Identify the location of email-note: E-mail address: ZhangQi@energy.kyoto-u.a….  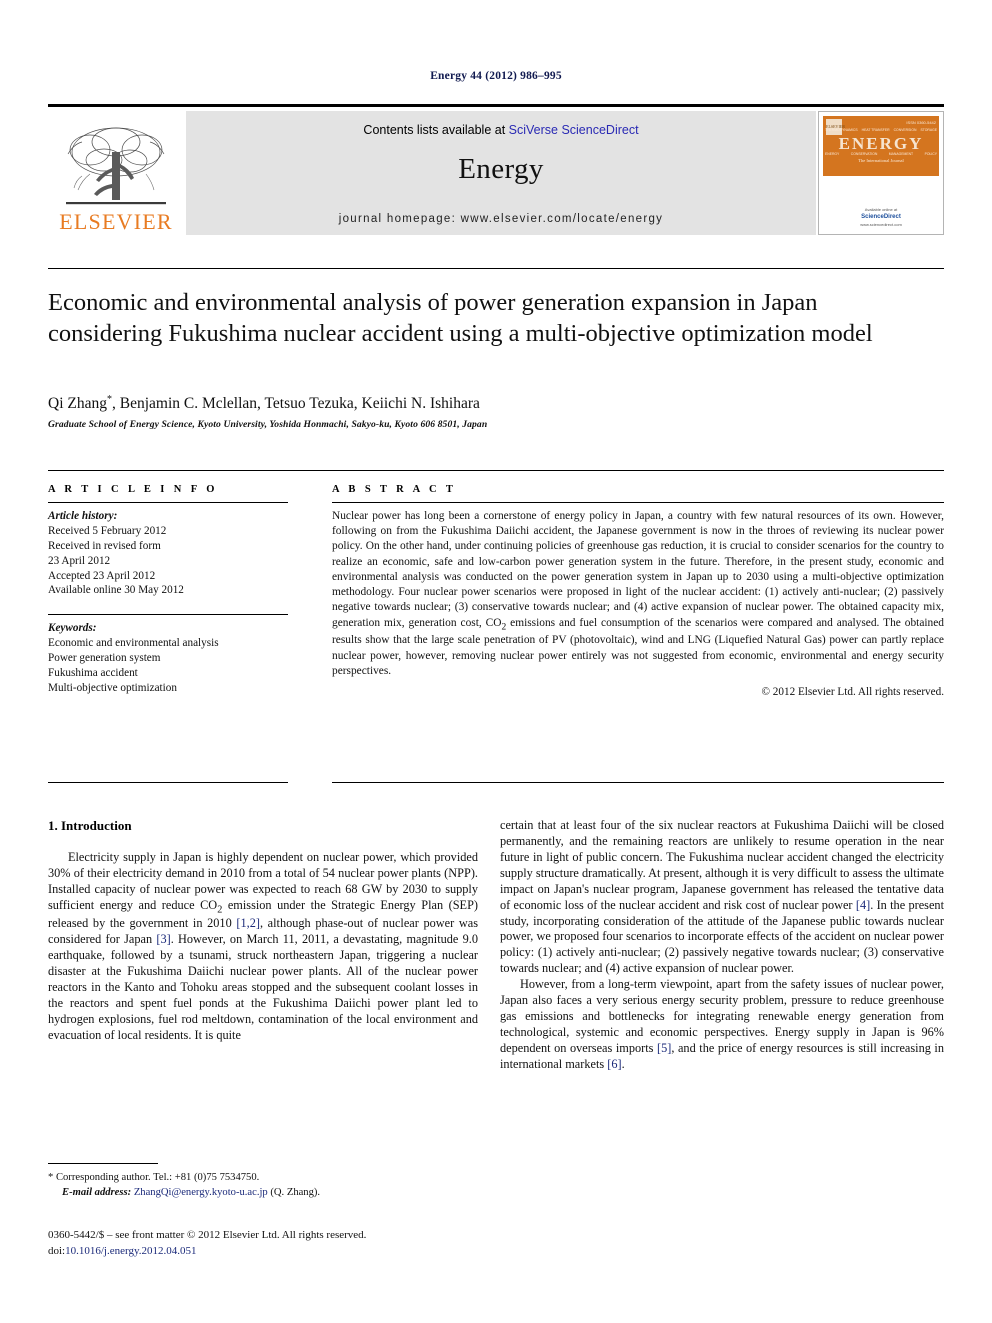
(263, 1192).